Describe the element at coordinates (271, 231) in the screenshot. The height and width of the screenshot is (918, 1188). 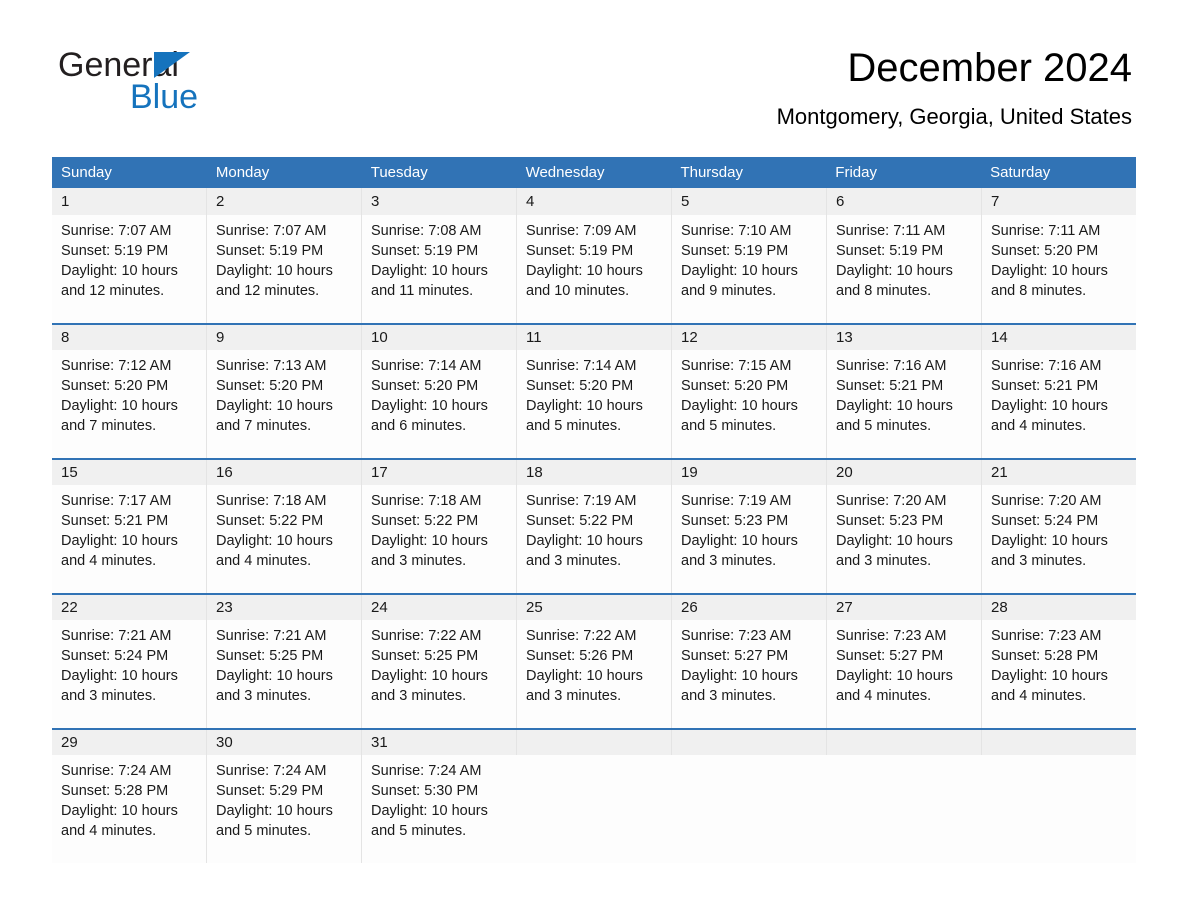
I see `sunrise-text: Sunrise: 7:07 AM` at that location.